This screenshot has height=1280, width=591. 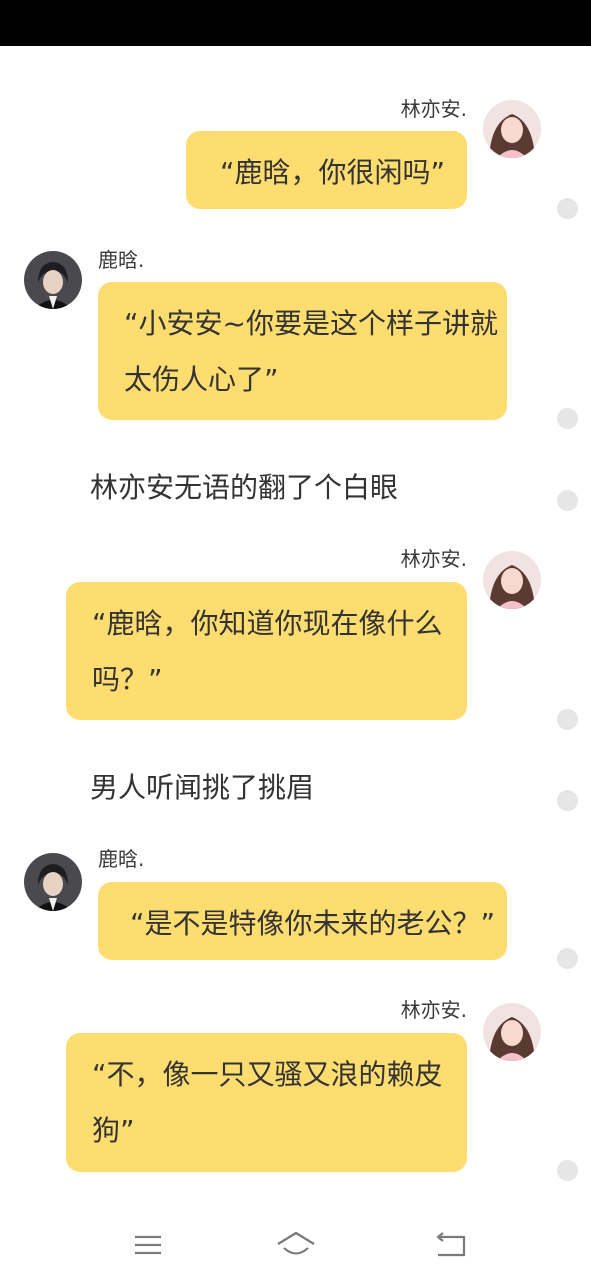 What do you see at coordinates (267, 1074) in the screenshot?
I see `message-text: “不，像一只又骚又浪的赖皮` at bounding box center [267, 1074].